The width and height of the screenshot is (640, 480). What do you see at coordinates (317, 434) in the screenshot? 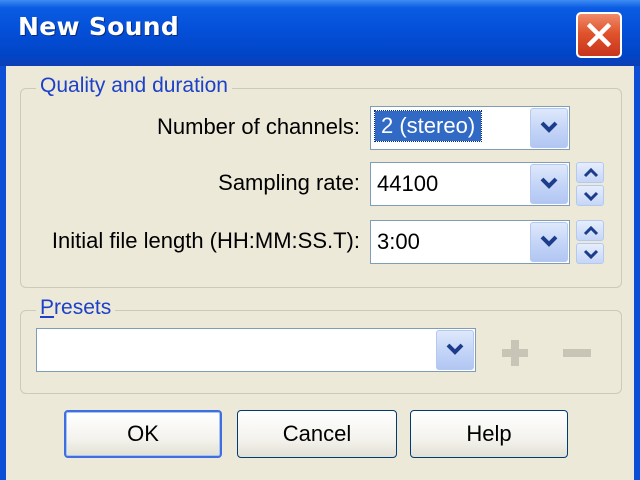
I see `cancel-button: Cancel` at bounding box center [317, 434].